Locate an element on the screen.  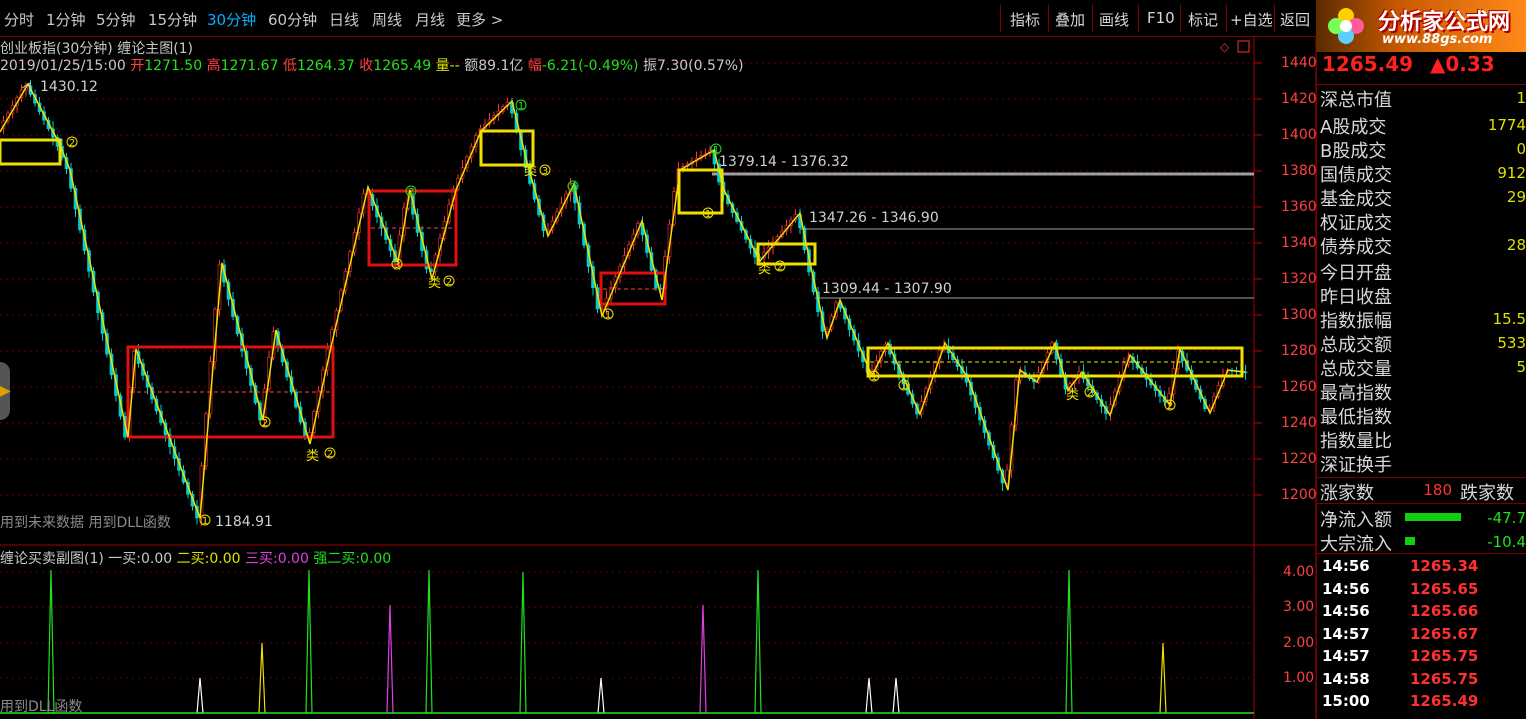
change-value: -6.21(-0.49%) is located at coordinates (590, 66).